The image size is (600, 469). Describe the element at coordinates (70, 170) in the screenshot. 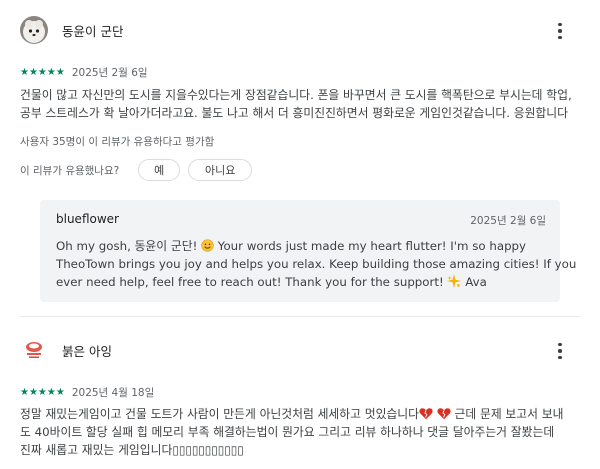

I see `helpful-question: 이 리뷰가 유용했나요?` at that location.